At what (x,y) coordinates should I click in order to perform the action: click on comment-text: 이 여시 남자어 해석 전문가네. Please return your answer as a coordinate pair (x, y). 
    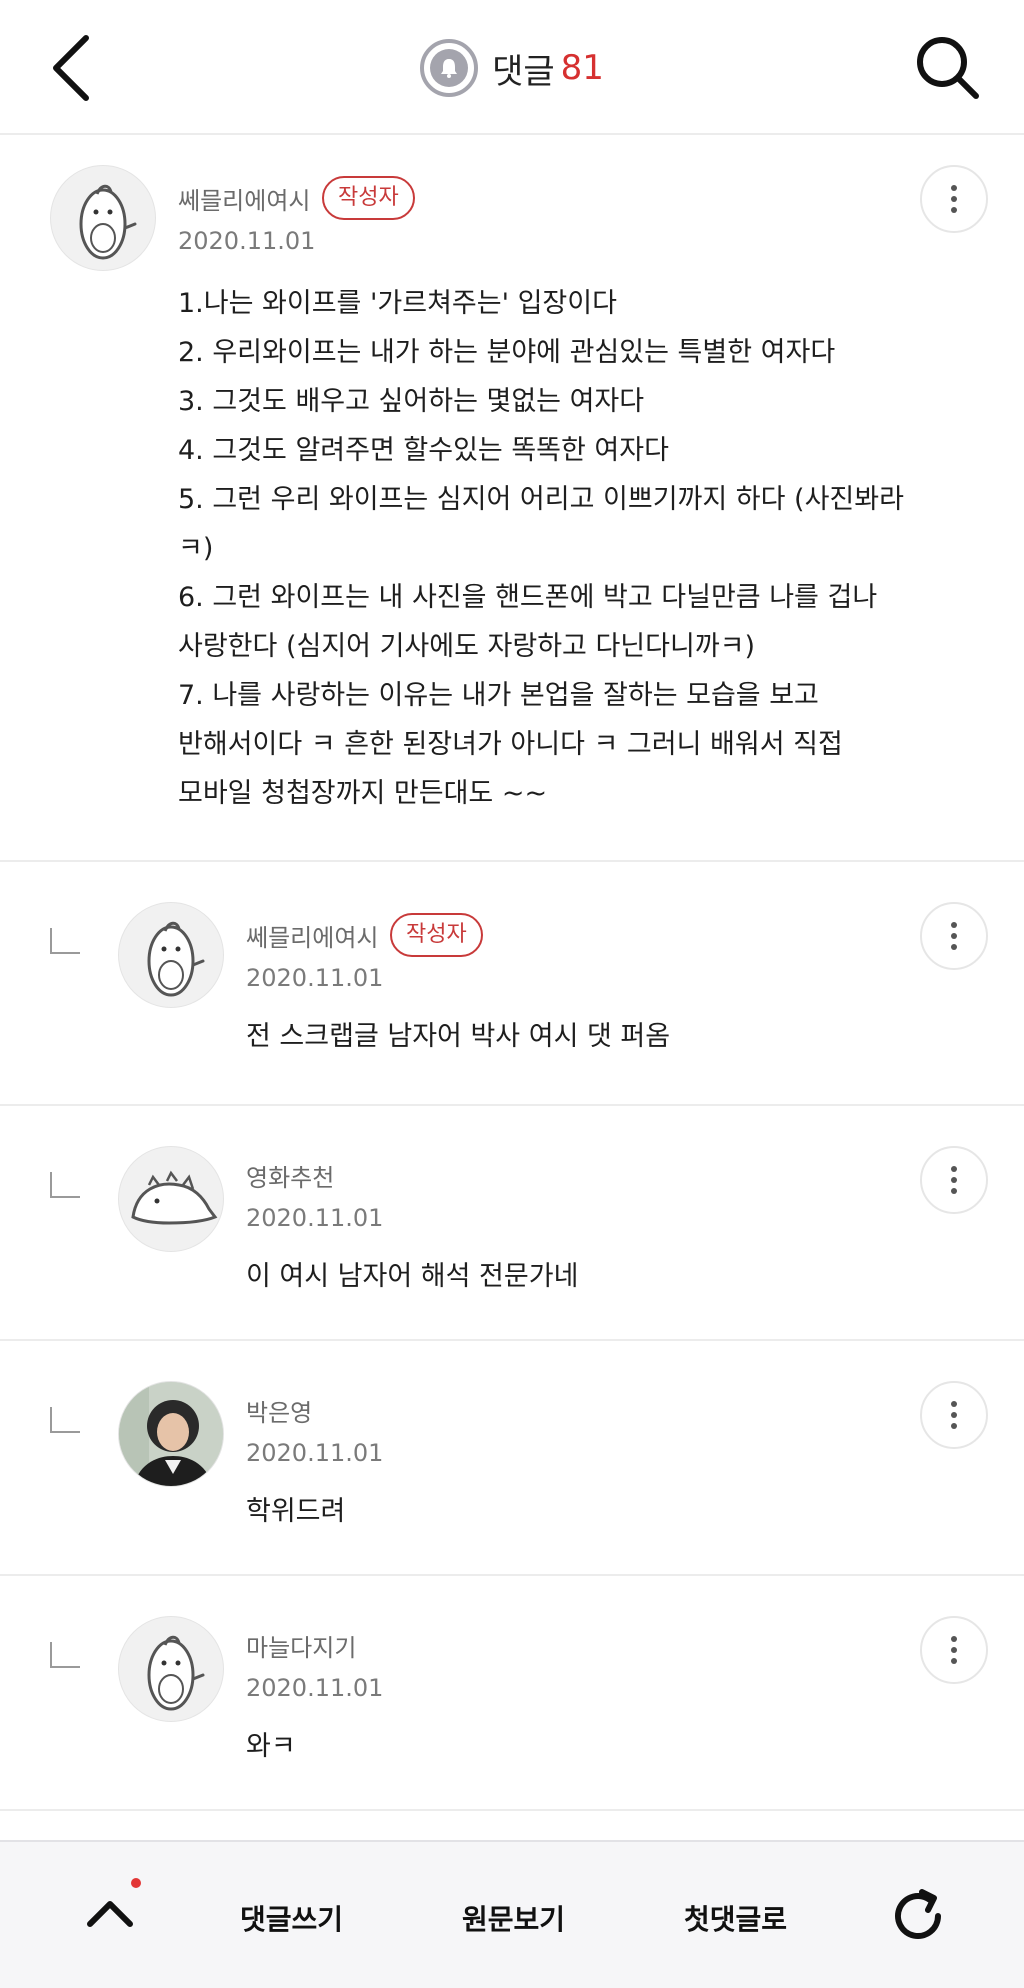
    Looking at the image, I should click on (412, 1276).